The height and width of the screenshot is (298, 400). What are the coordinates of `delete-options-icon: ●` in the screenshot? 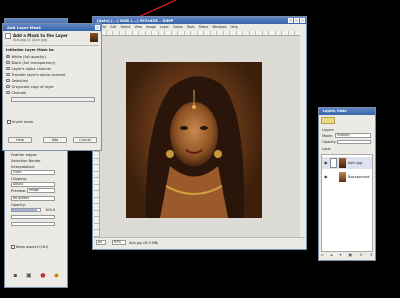 It's located at (42, 275).